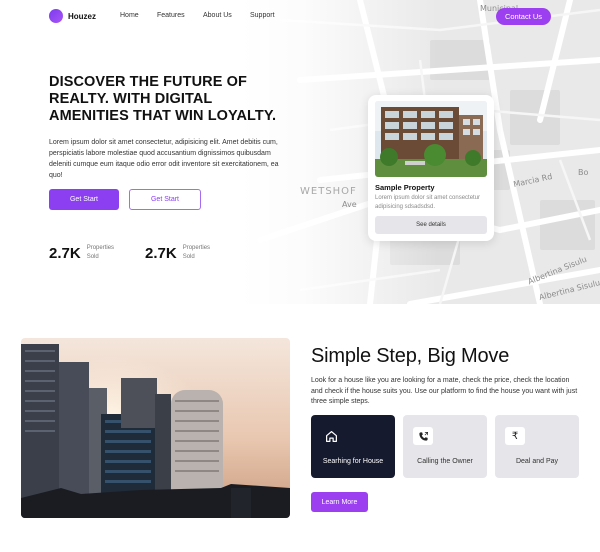 Image resolution: width=600 pixels, height=552 pixels. What do you see at coordinates (423, 436) in the screenshot?
I see `phone-call-icon` at bounding box center [423, 436].